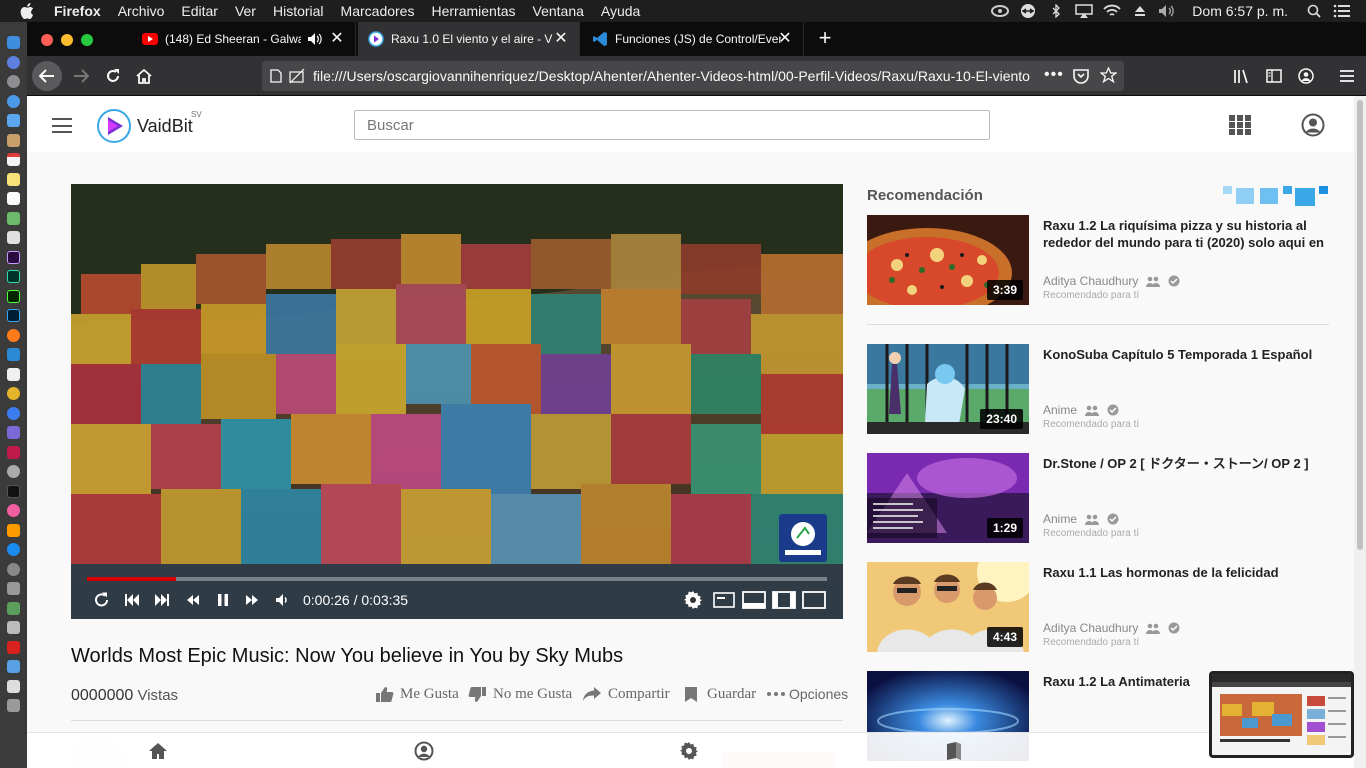  What do you see at coordinates (1342, 11) in the screenshot?
I see `list-icon` at bounding box center [1342, 11].